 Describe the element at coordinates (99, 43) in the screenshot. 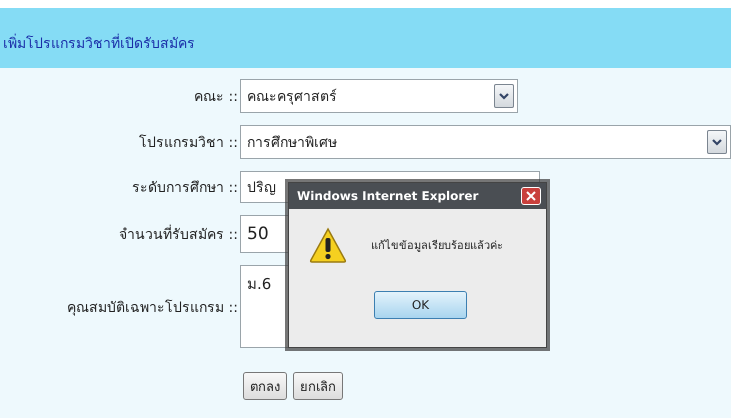

I see `page-title: เพิ่มโปรแกรมวิชาที่เปิดรับสมัคร` at that location.